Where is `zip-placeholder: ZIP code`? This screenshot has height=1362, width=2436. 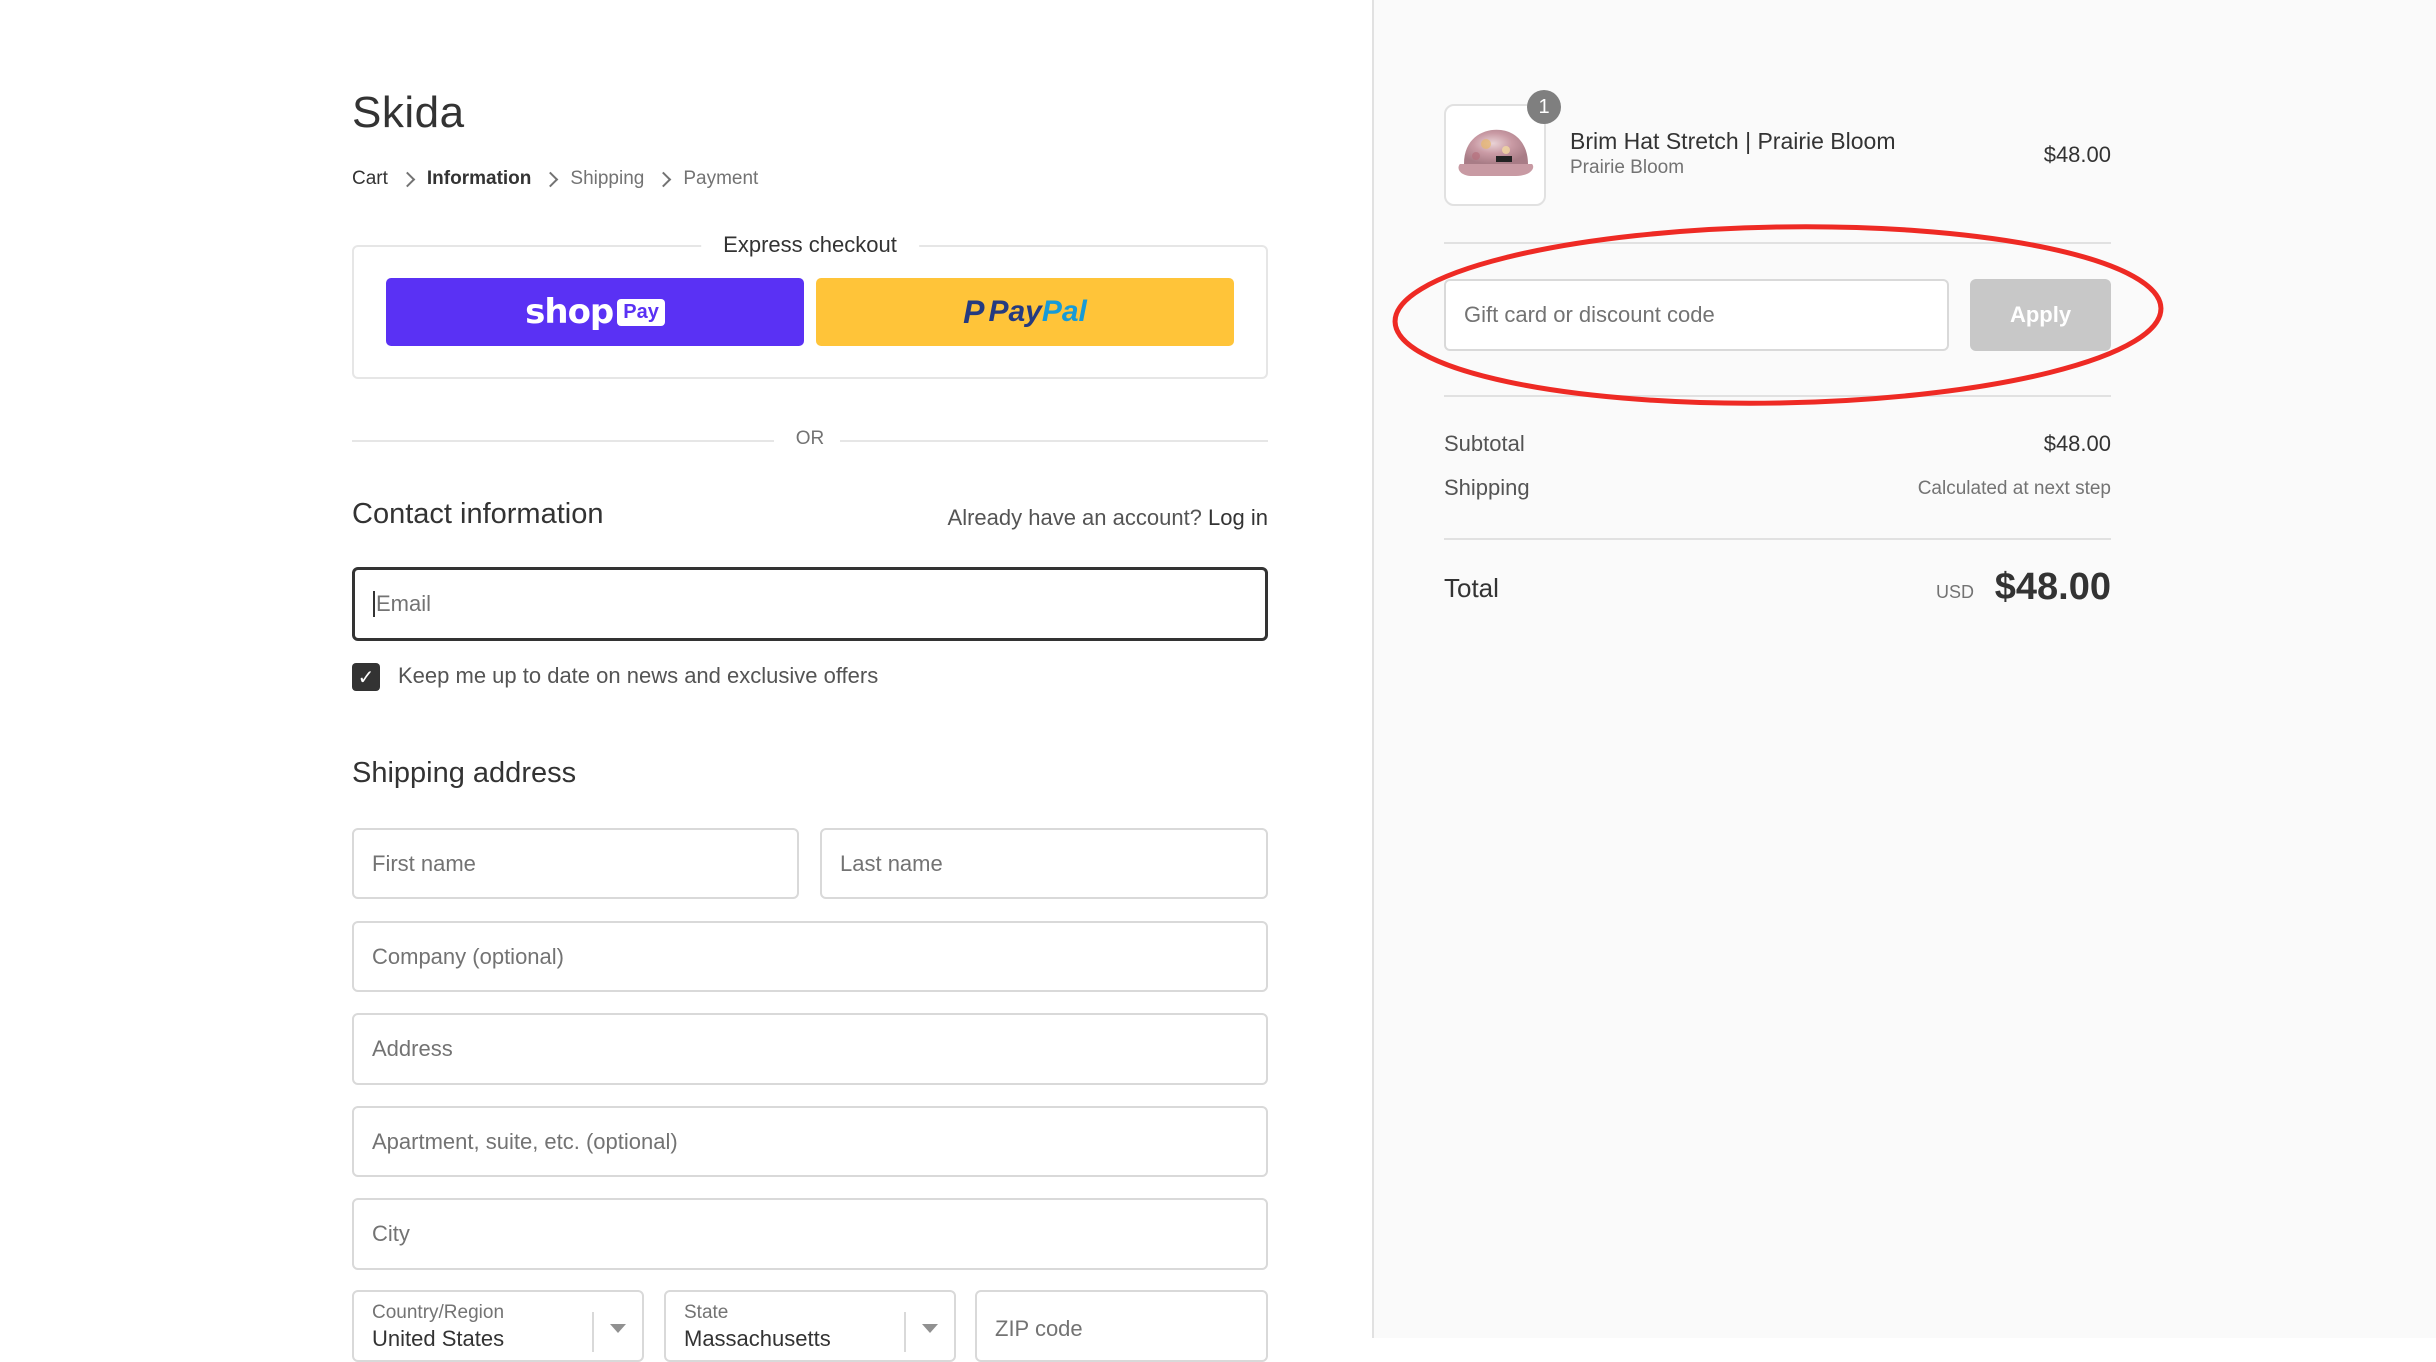
zip-placeholder: ZIP code is located at coordinates (1039, 1328).